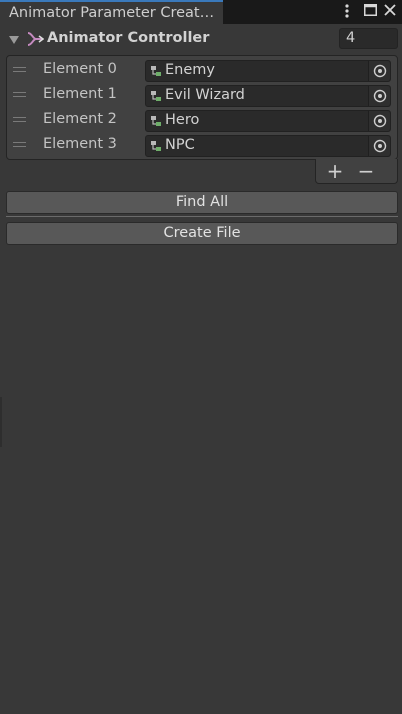 This screenshot has height=714, width=402. I want to click on object-field: Evil Wizard, so click(268, 96).